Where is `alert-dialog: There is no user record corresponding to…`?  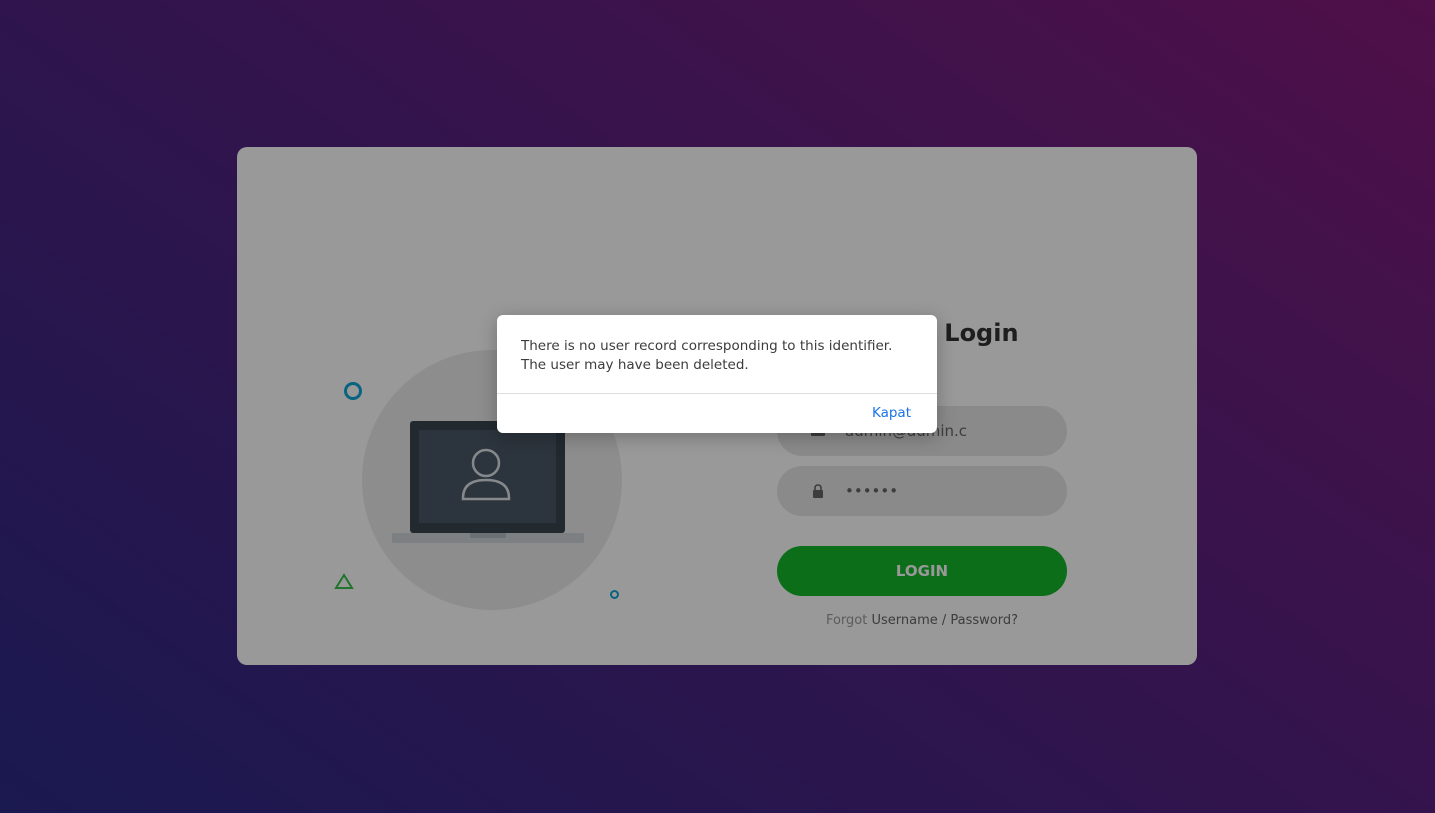
alert-dialog: There is no user record corresponding to… is located at coordinates (717, 374).